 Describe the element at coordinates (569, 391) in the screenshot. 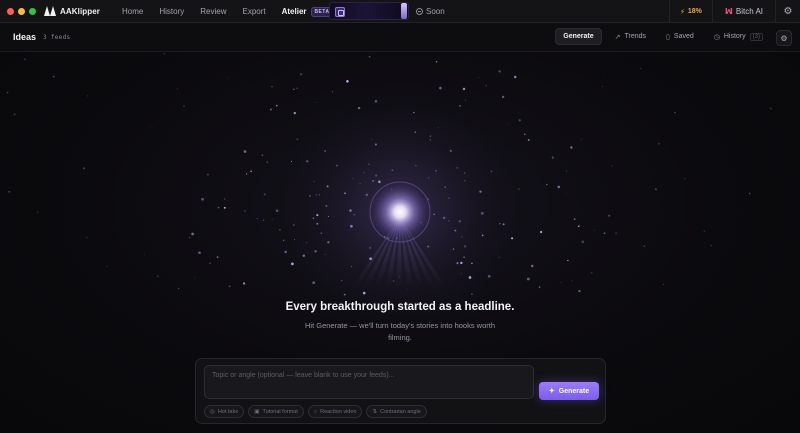

I see `generate-button: ✦ Generate` at that location.